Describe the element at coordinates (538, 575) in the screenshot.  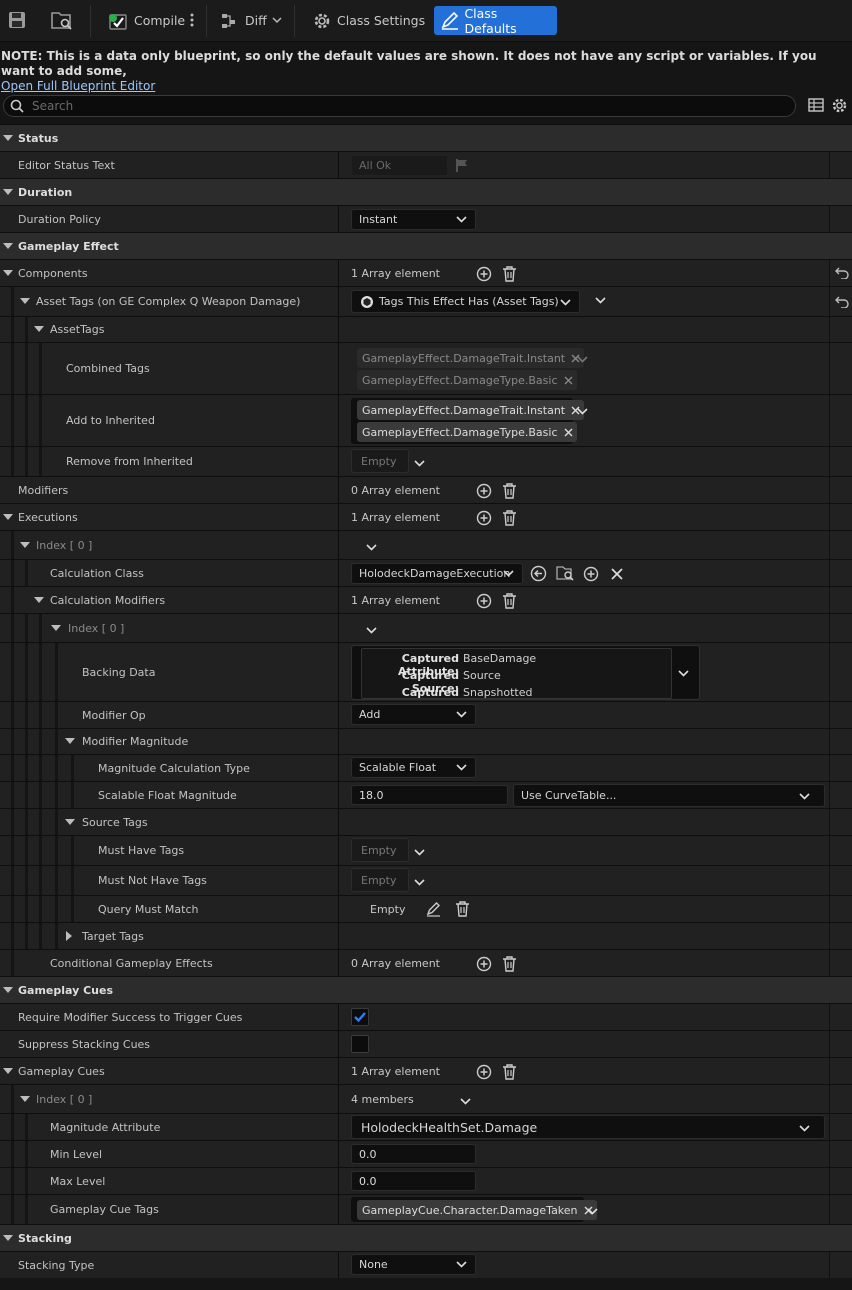
I see `use-selected-icon` at that location.